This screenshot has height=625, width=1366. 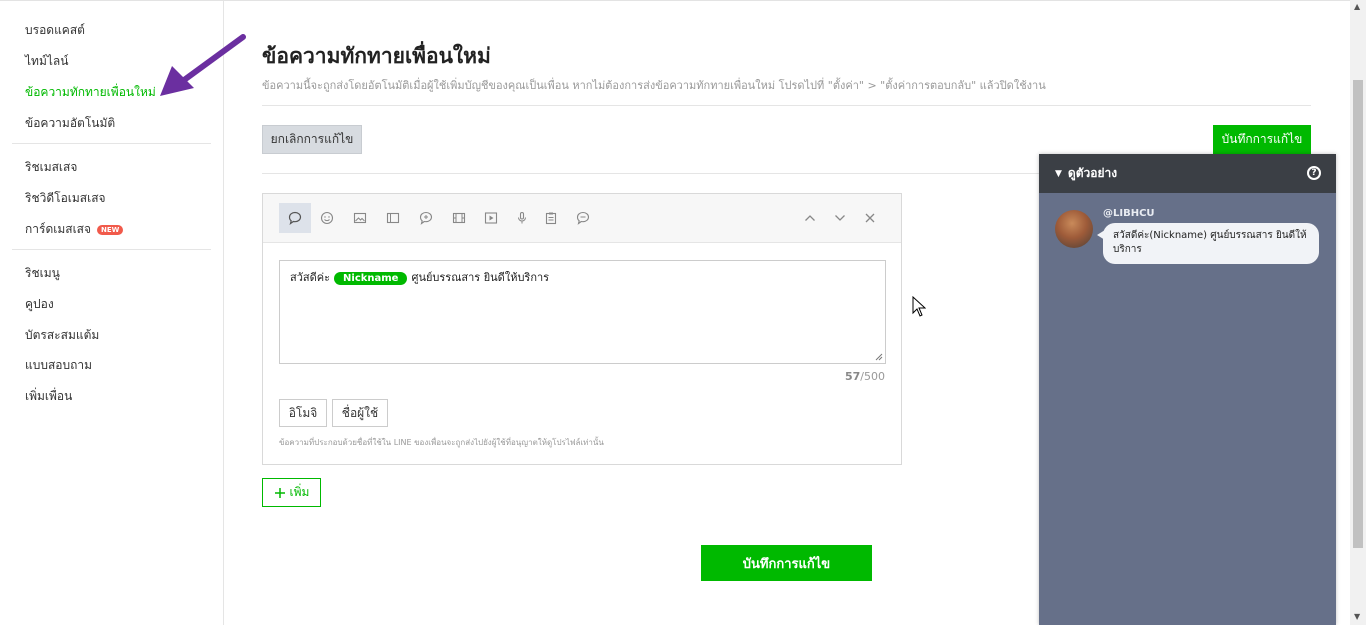 What do you see at coordinates (295, 218) in the screenshot?
I see `speech-bubble-icon` at bounding box center [295, 218].